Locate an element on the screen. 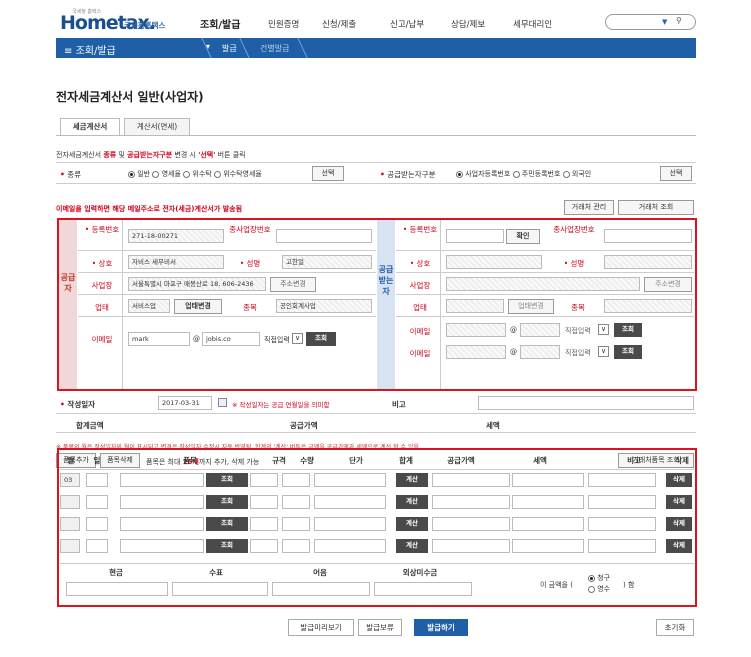  supplier-email-select: 직접입력 is located at coordinates (277, 340).